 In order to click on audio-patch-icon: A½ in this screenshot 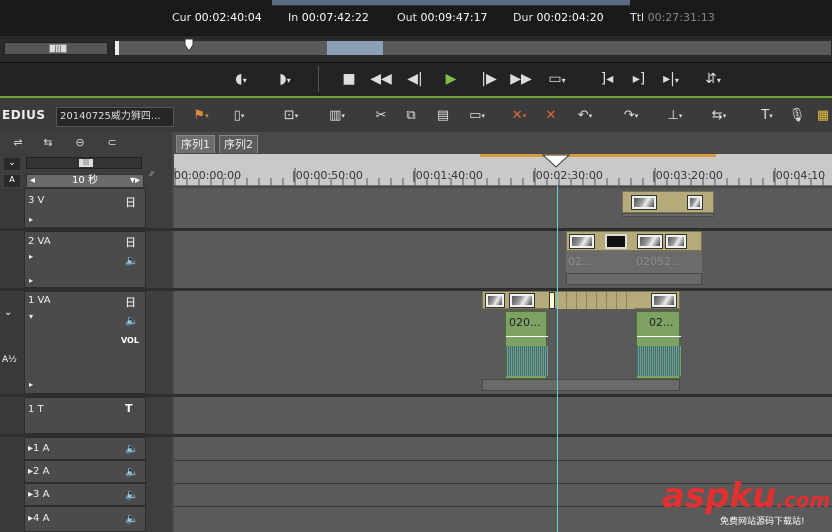, I will do `click(9, 360)`.